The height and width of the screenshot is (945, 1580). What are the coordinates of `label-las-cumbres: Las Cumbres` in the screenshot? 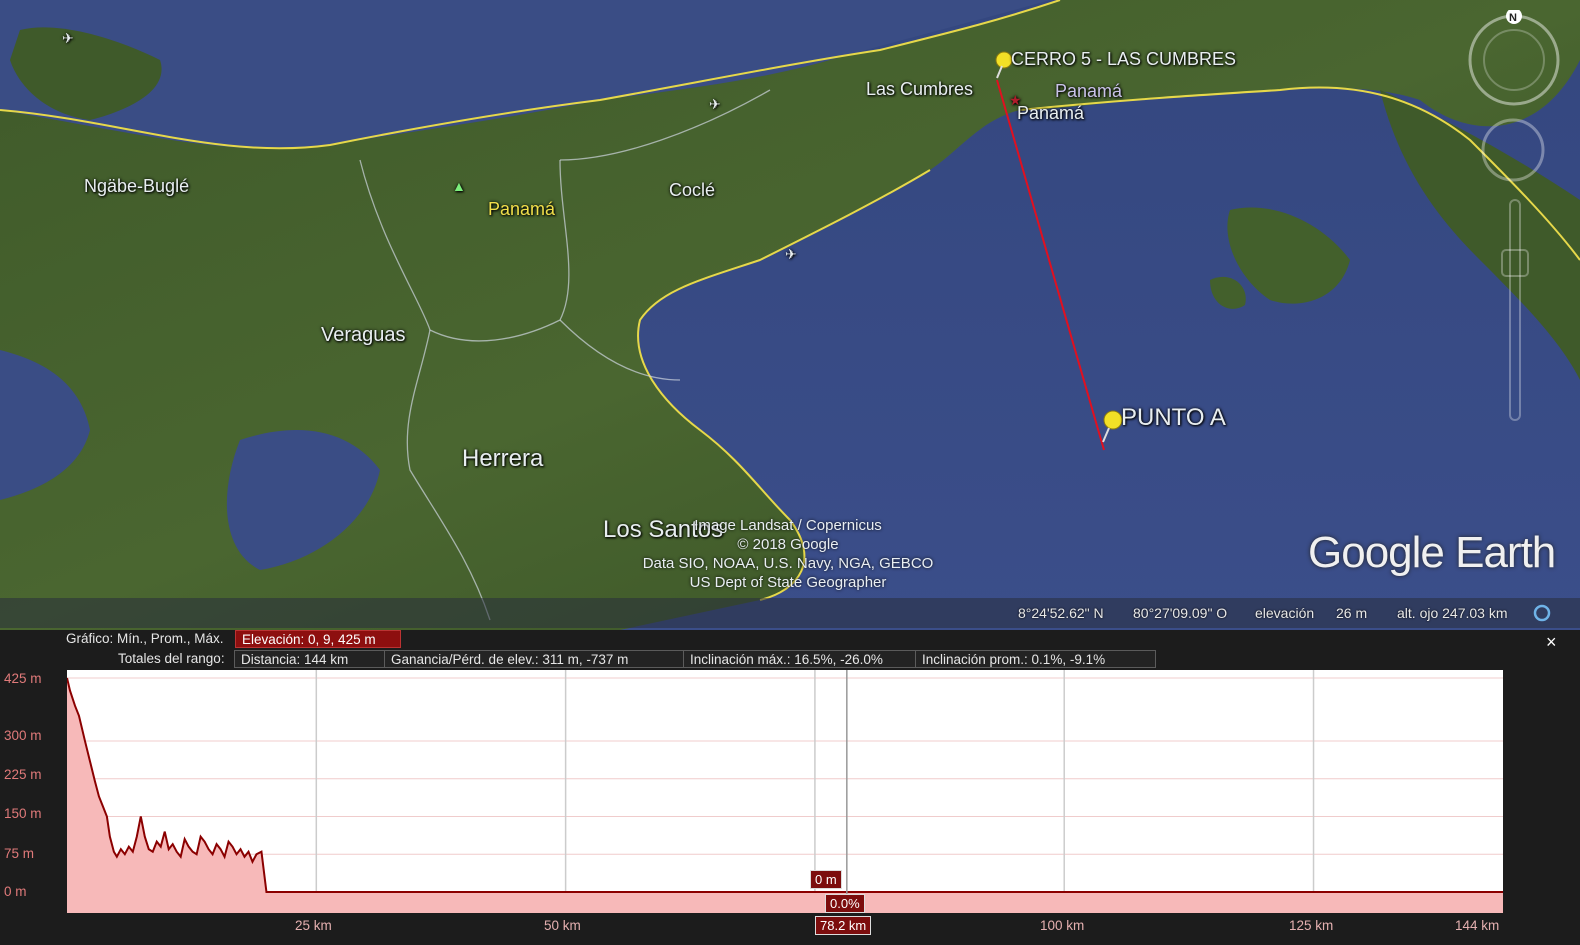 It's located at (920, 89).